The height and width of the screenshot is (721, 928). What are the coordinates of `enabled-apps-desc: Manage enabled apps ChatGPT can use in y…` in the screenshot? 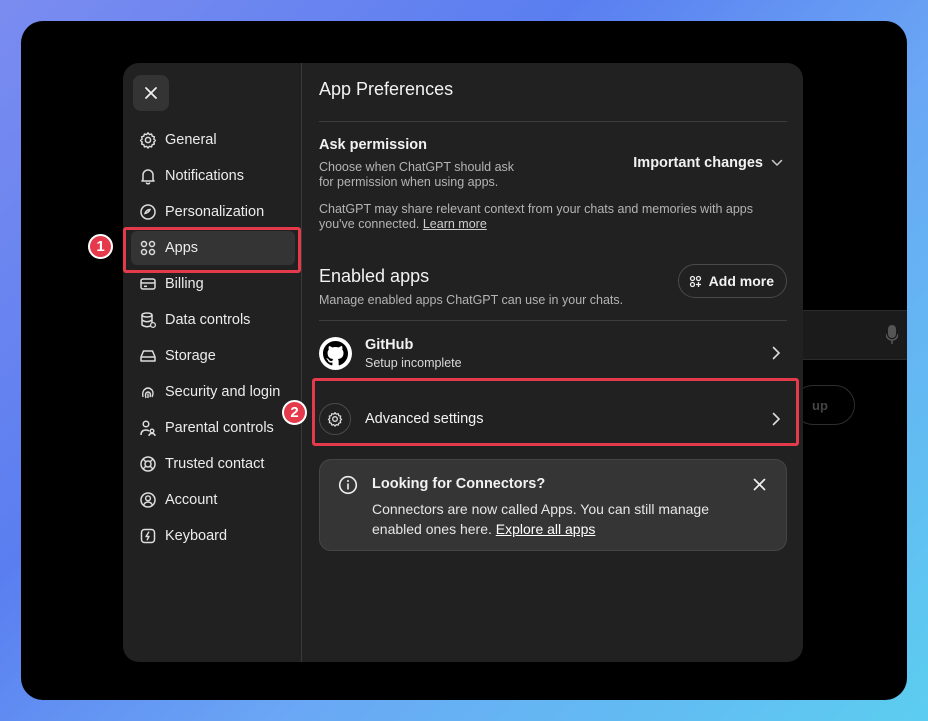 It's located at (471, 300).